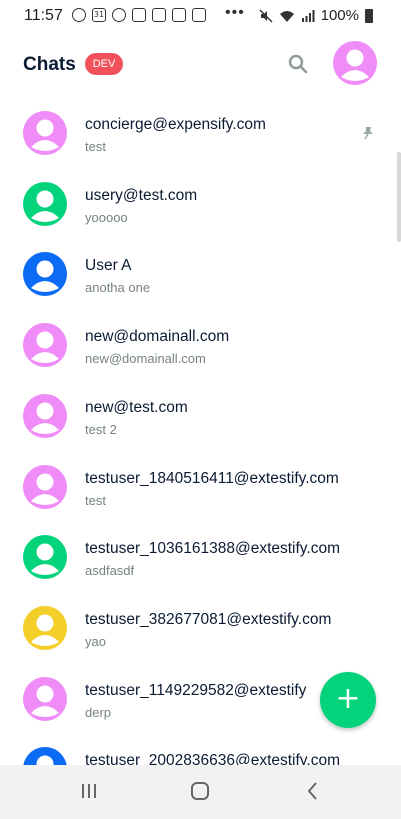 The image size is (401, 819). What do you see at coordinates (235, 12) in the screenshot?
I see `status-more-dots: •••` at bounding box center [235, 12].